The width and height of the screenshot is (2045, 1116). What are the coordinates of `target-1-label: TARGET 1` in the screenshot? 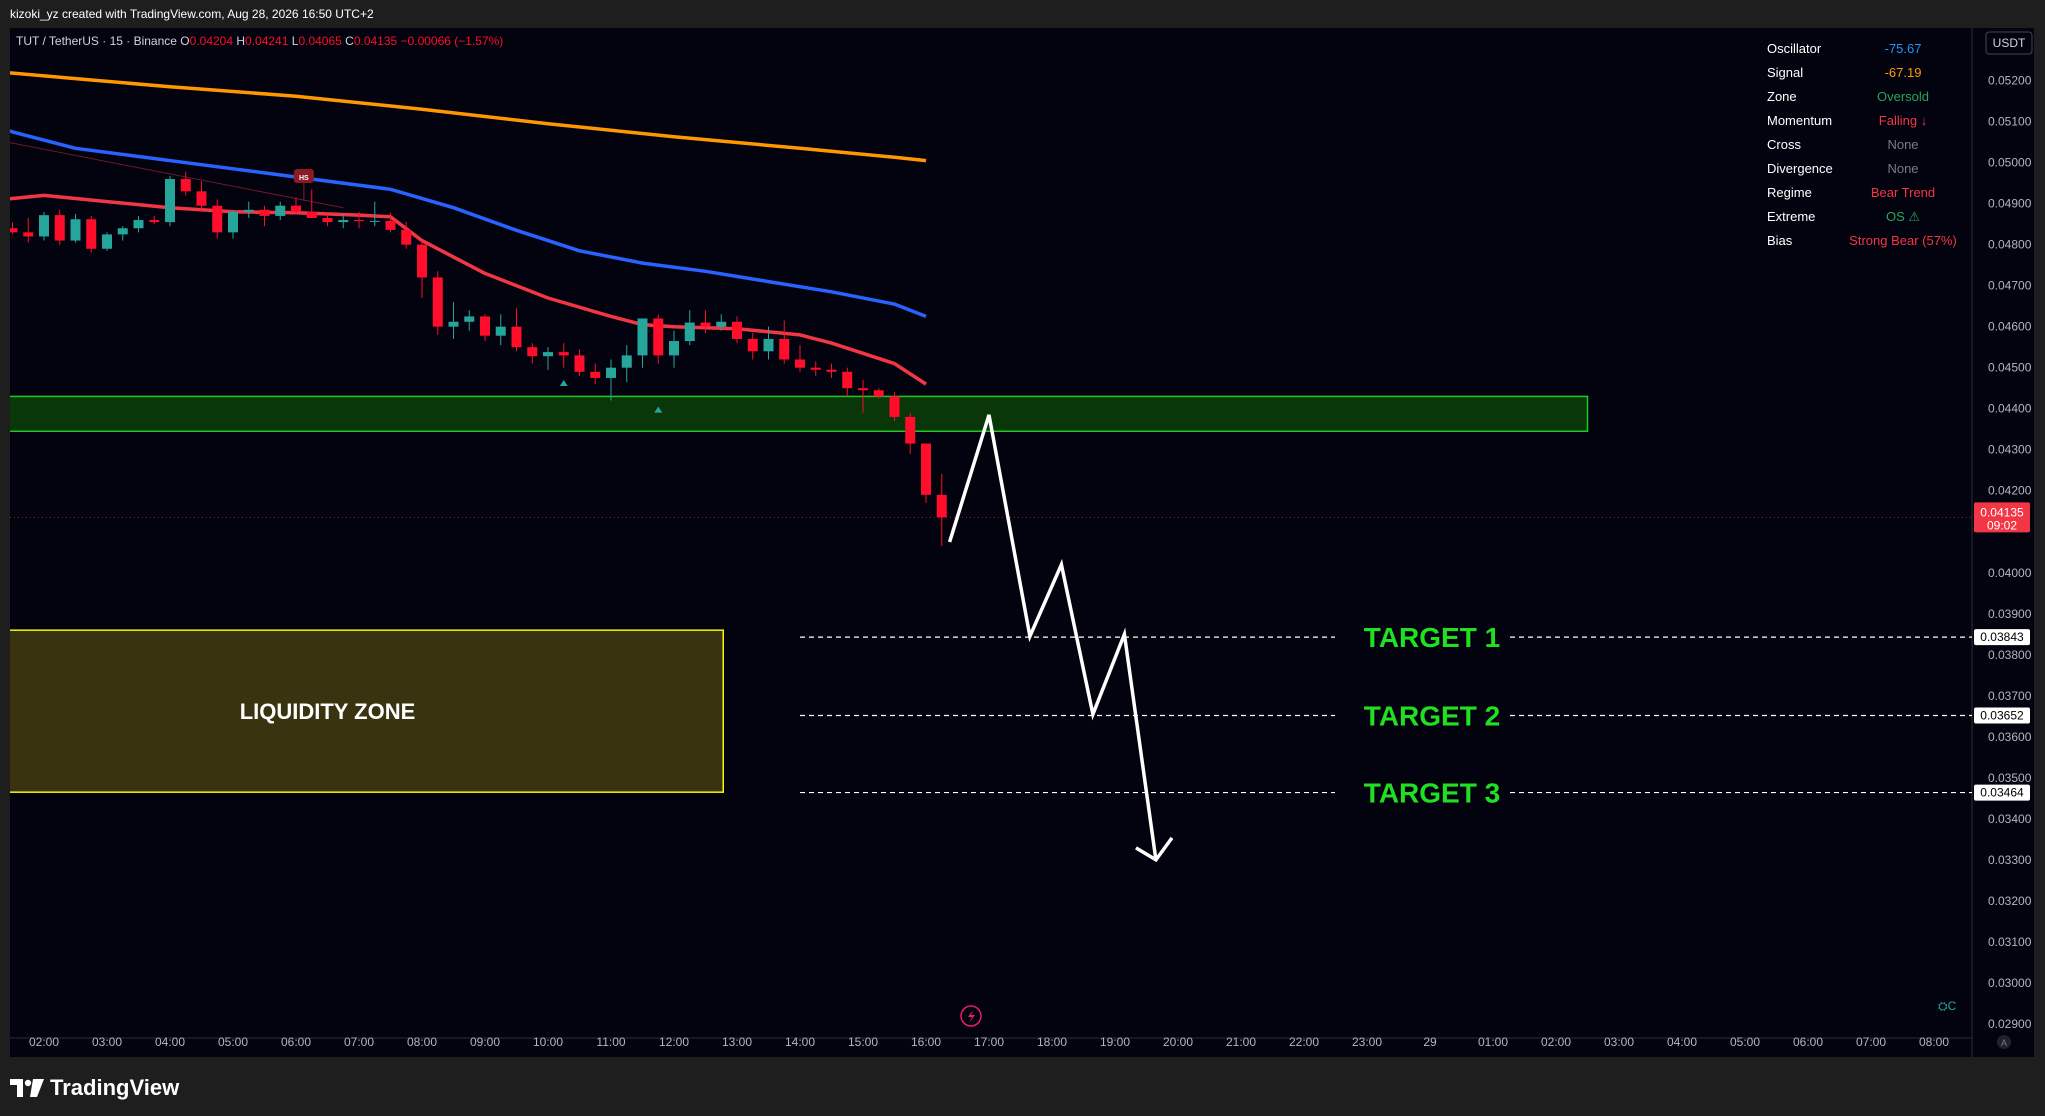 It's located at (1432, 637).